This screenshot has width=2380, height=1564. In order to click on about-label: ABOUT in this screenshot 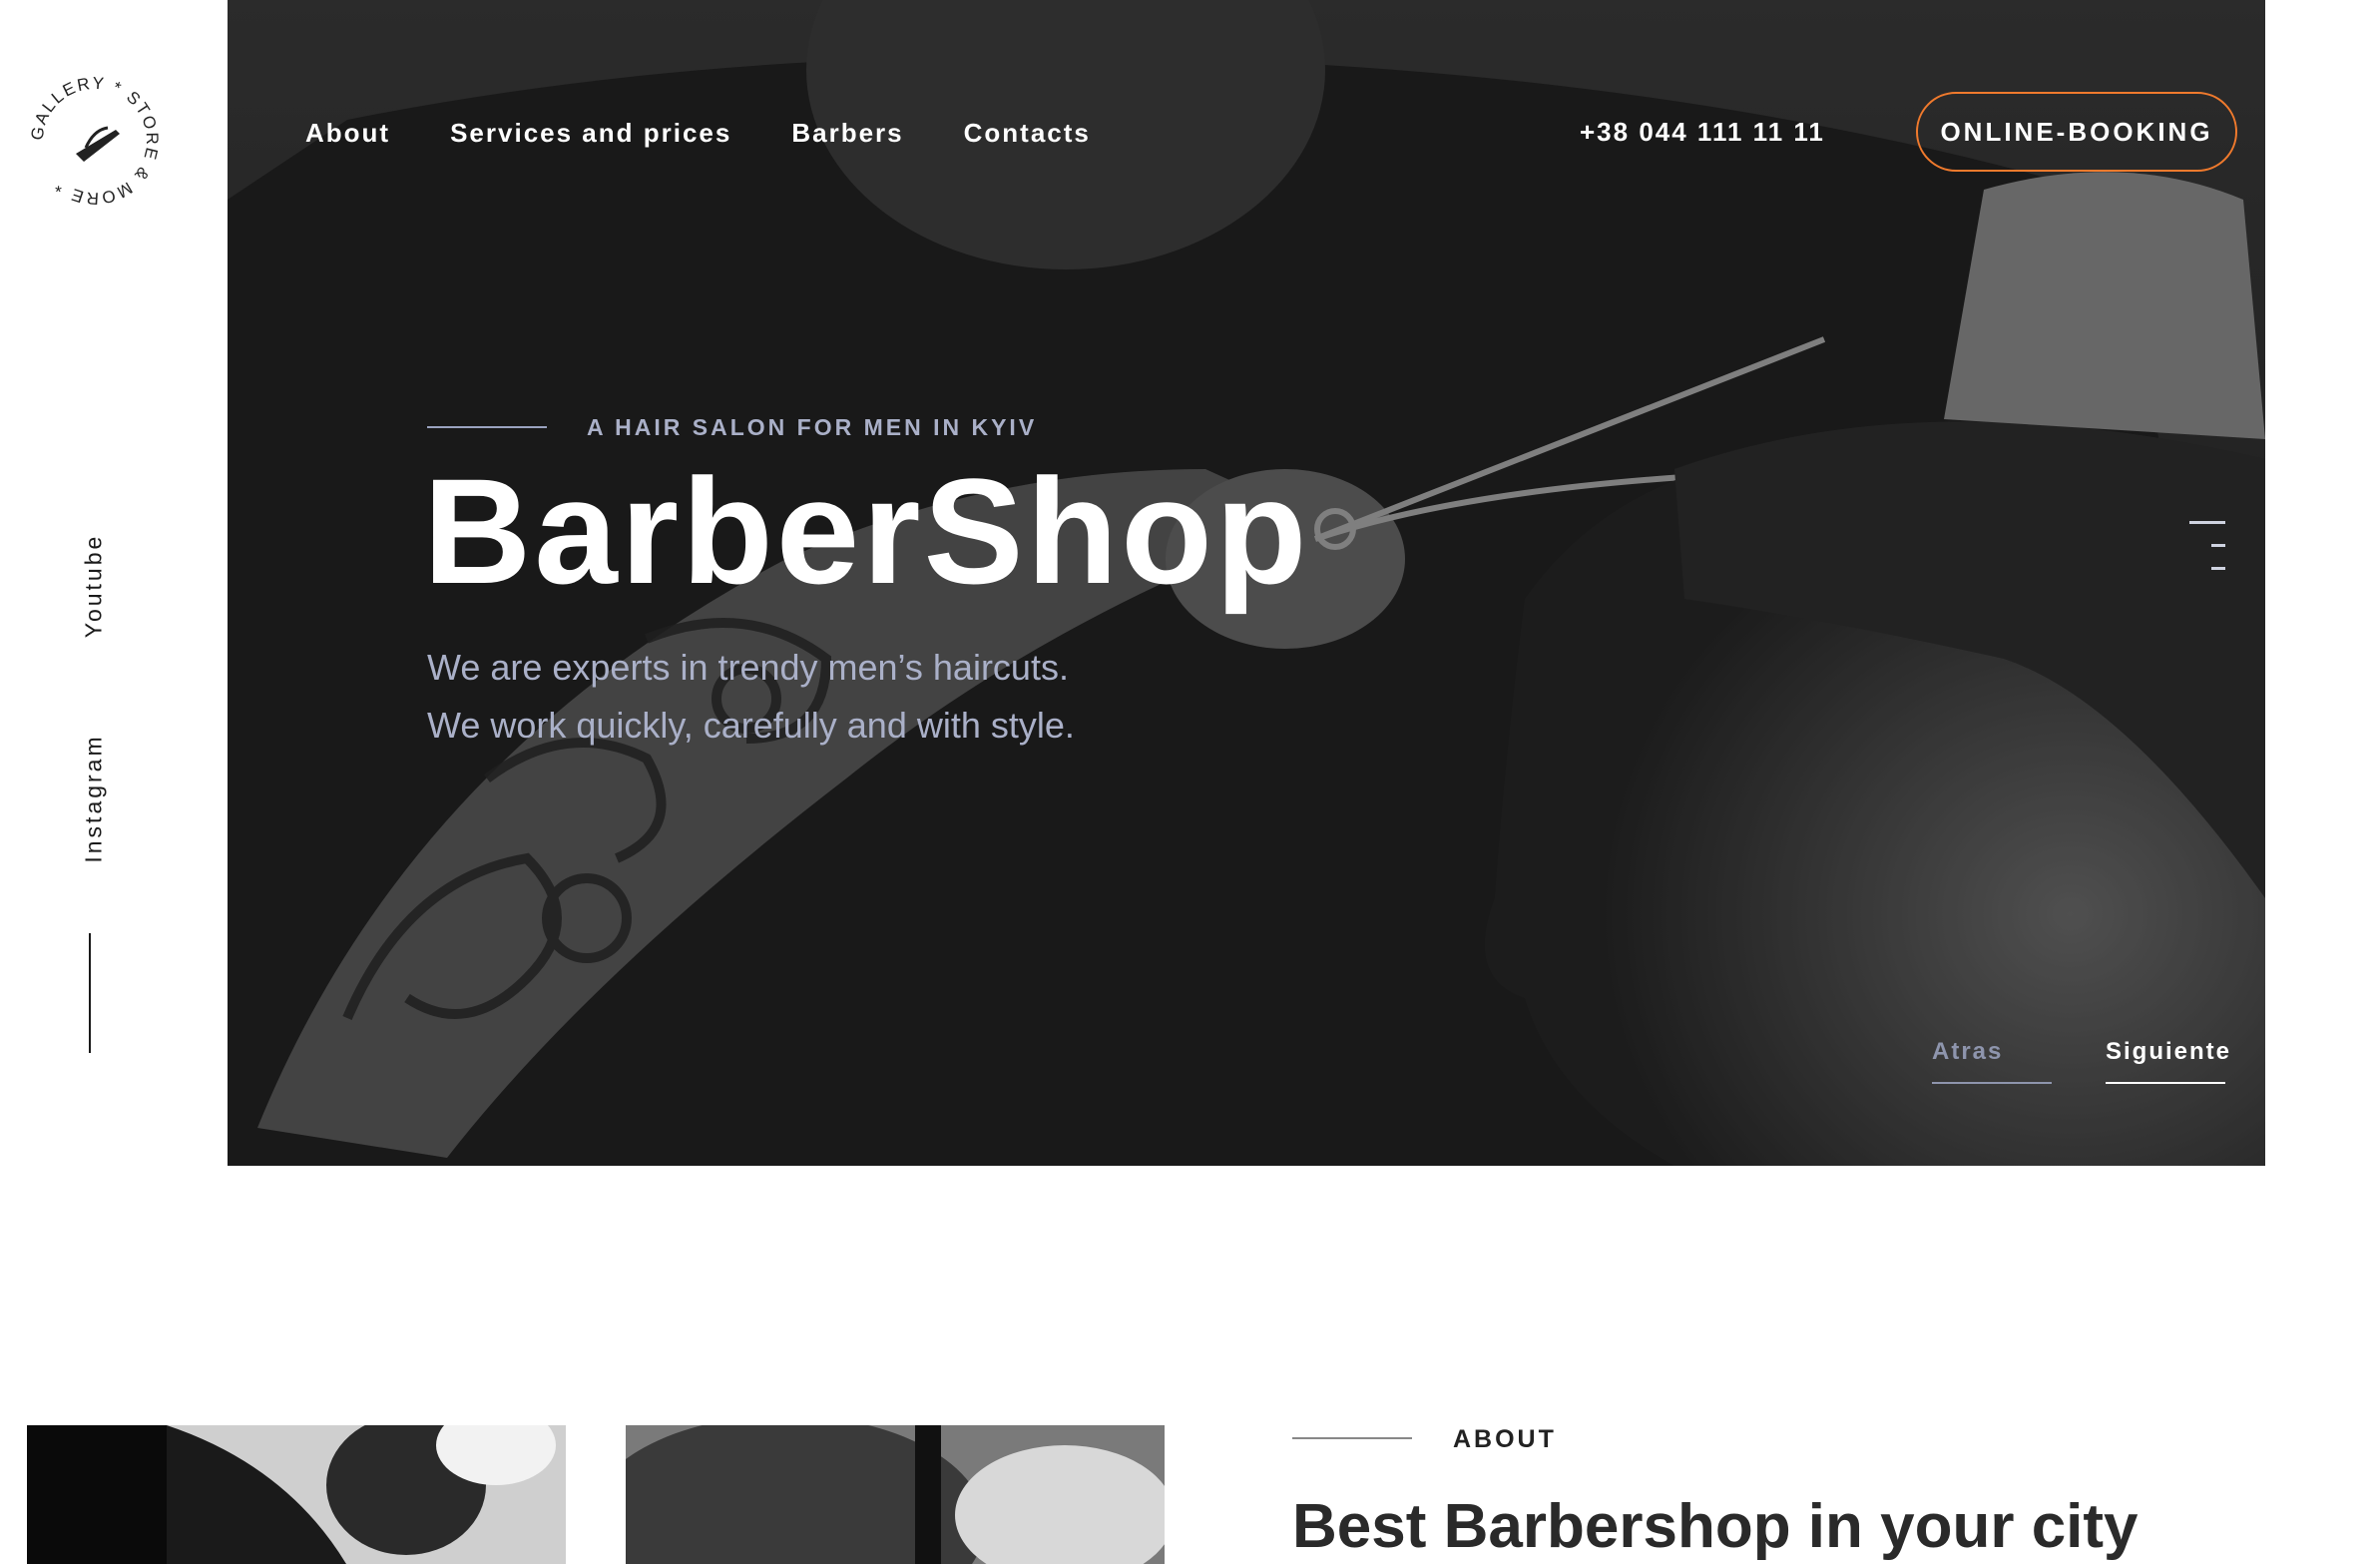, I will do `click(1505, 1439)`.